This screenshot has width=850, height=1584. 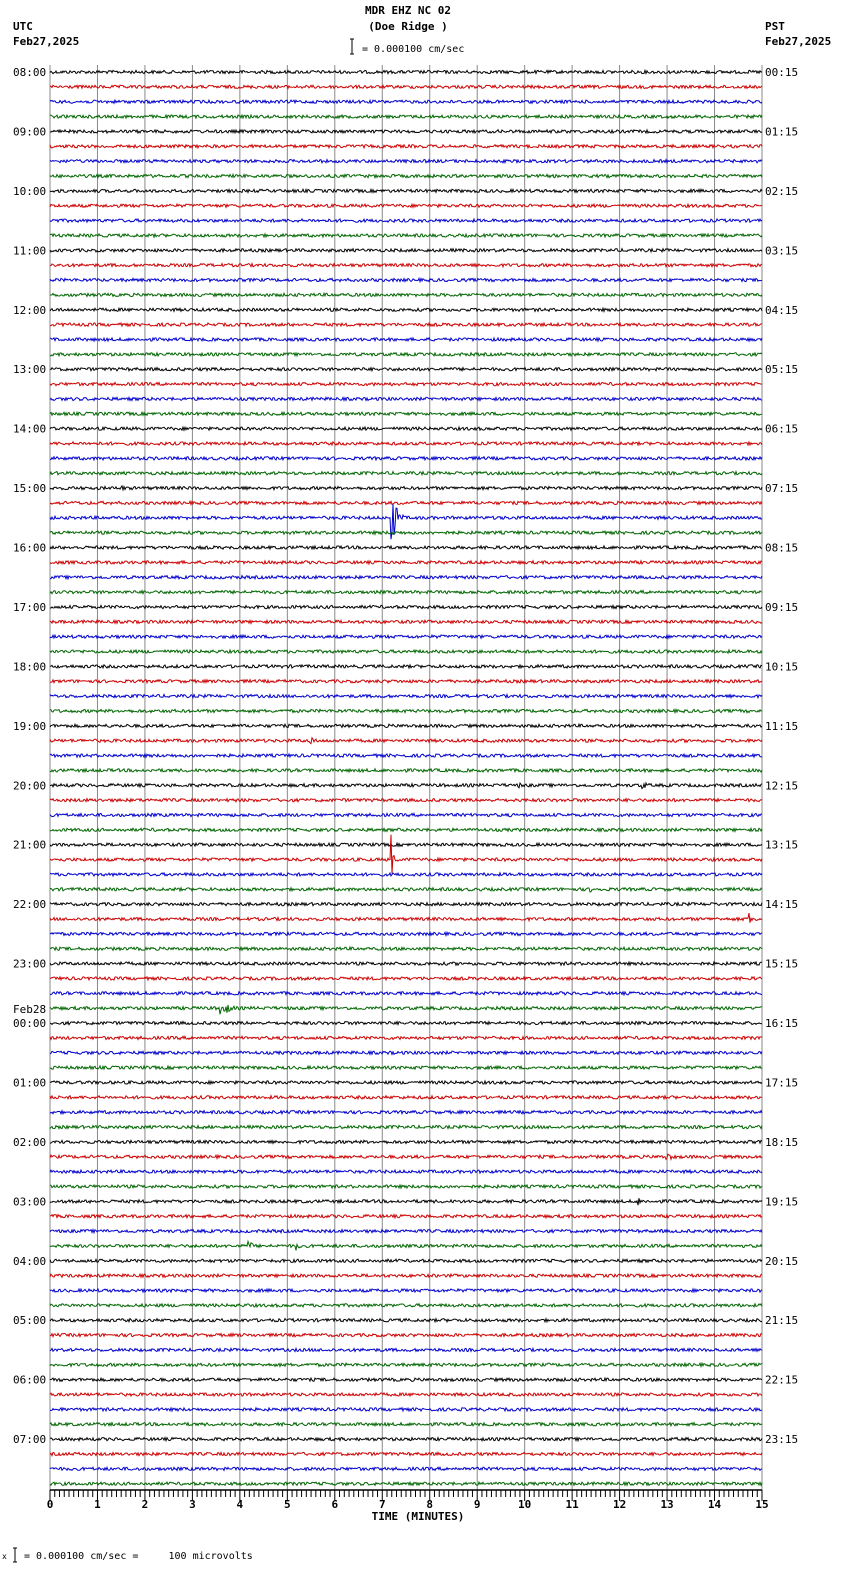 I want to click on pst-hour-label: 06:15, so click(x=781, y=429).